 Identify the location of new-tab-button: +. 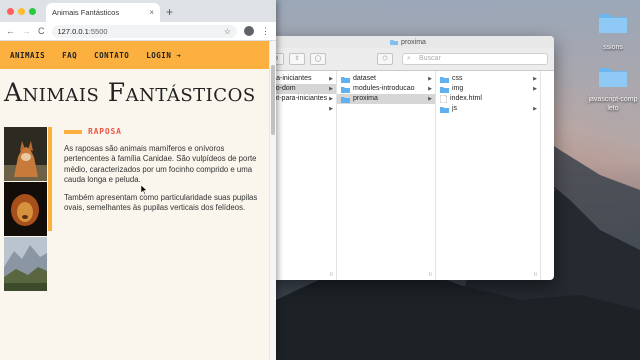
(169, 12).